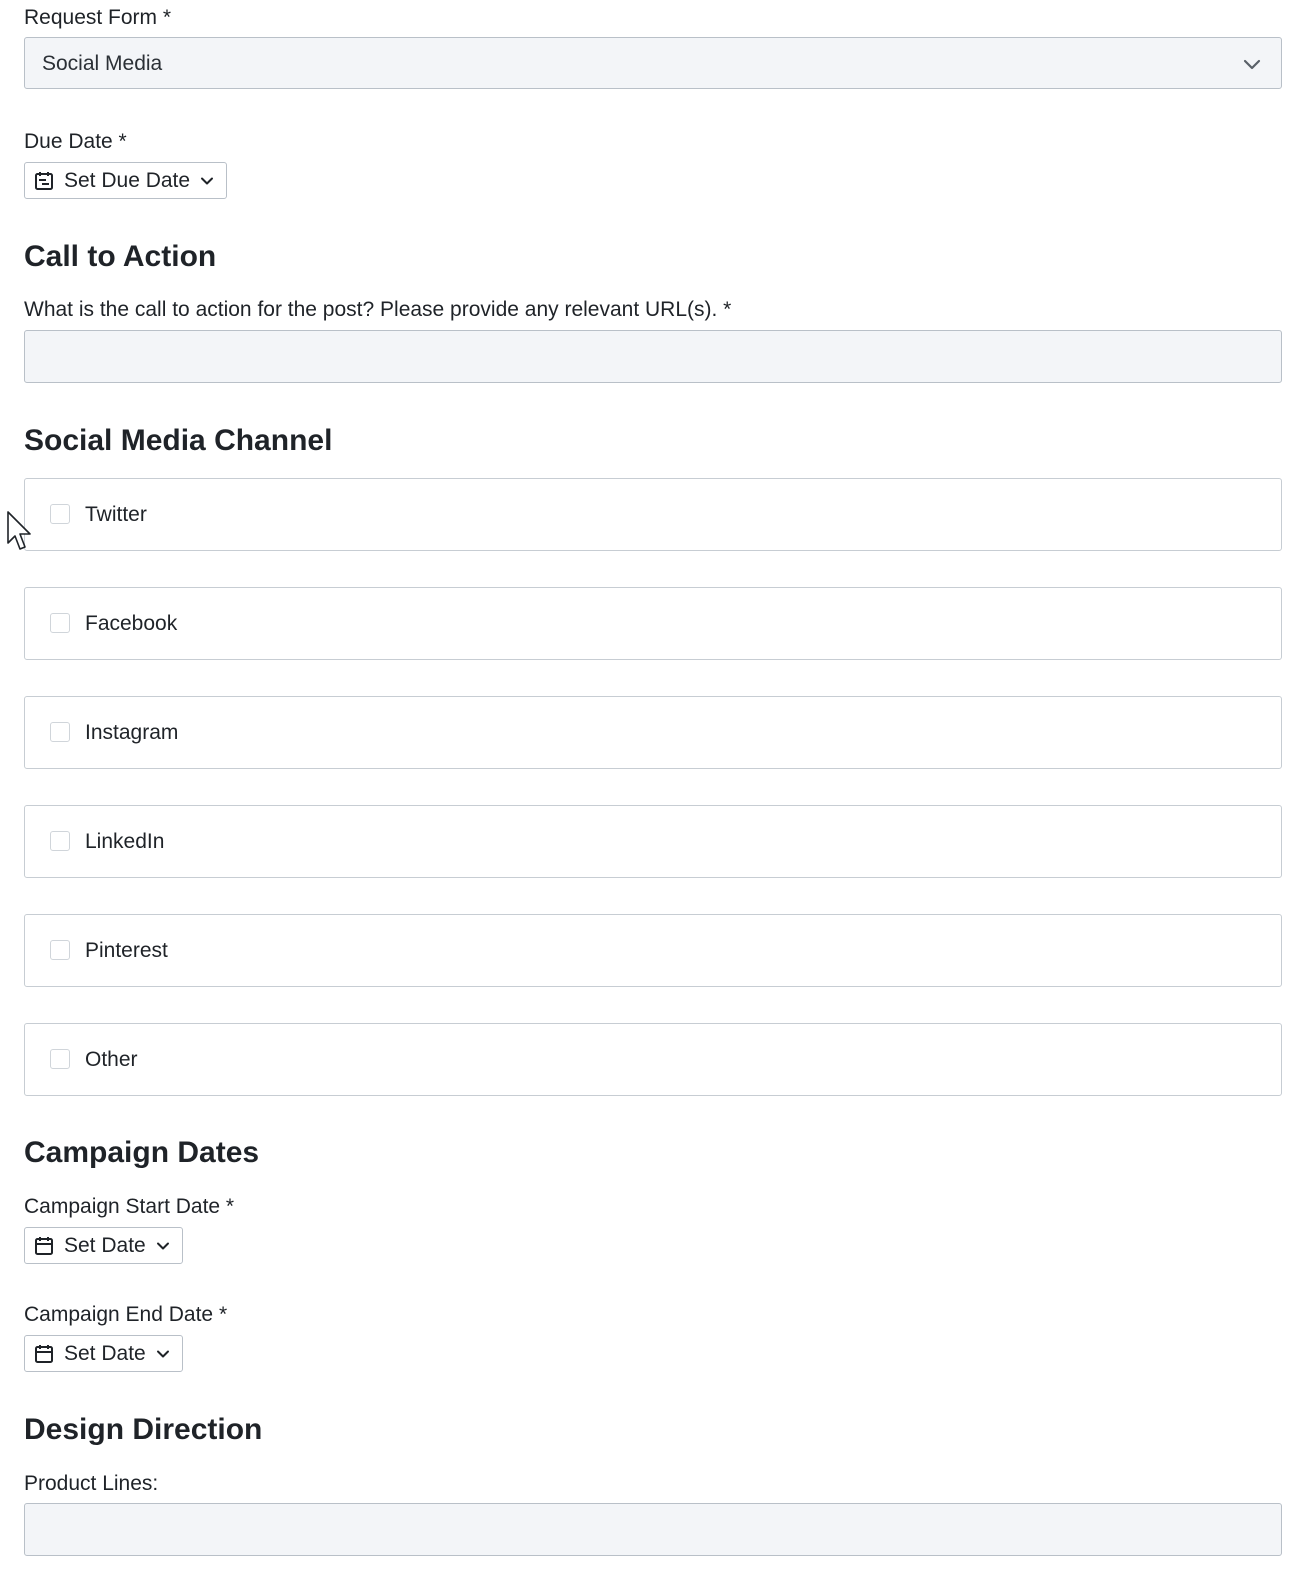 The height and width of the screenshot is (1585, 1316). What do you see at coordinates (131, 623) in the screenshot?
I see `channel-option-label: Facebook` at bounding box center [131, 623].